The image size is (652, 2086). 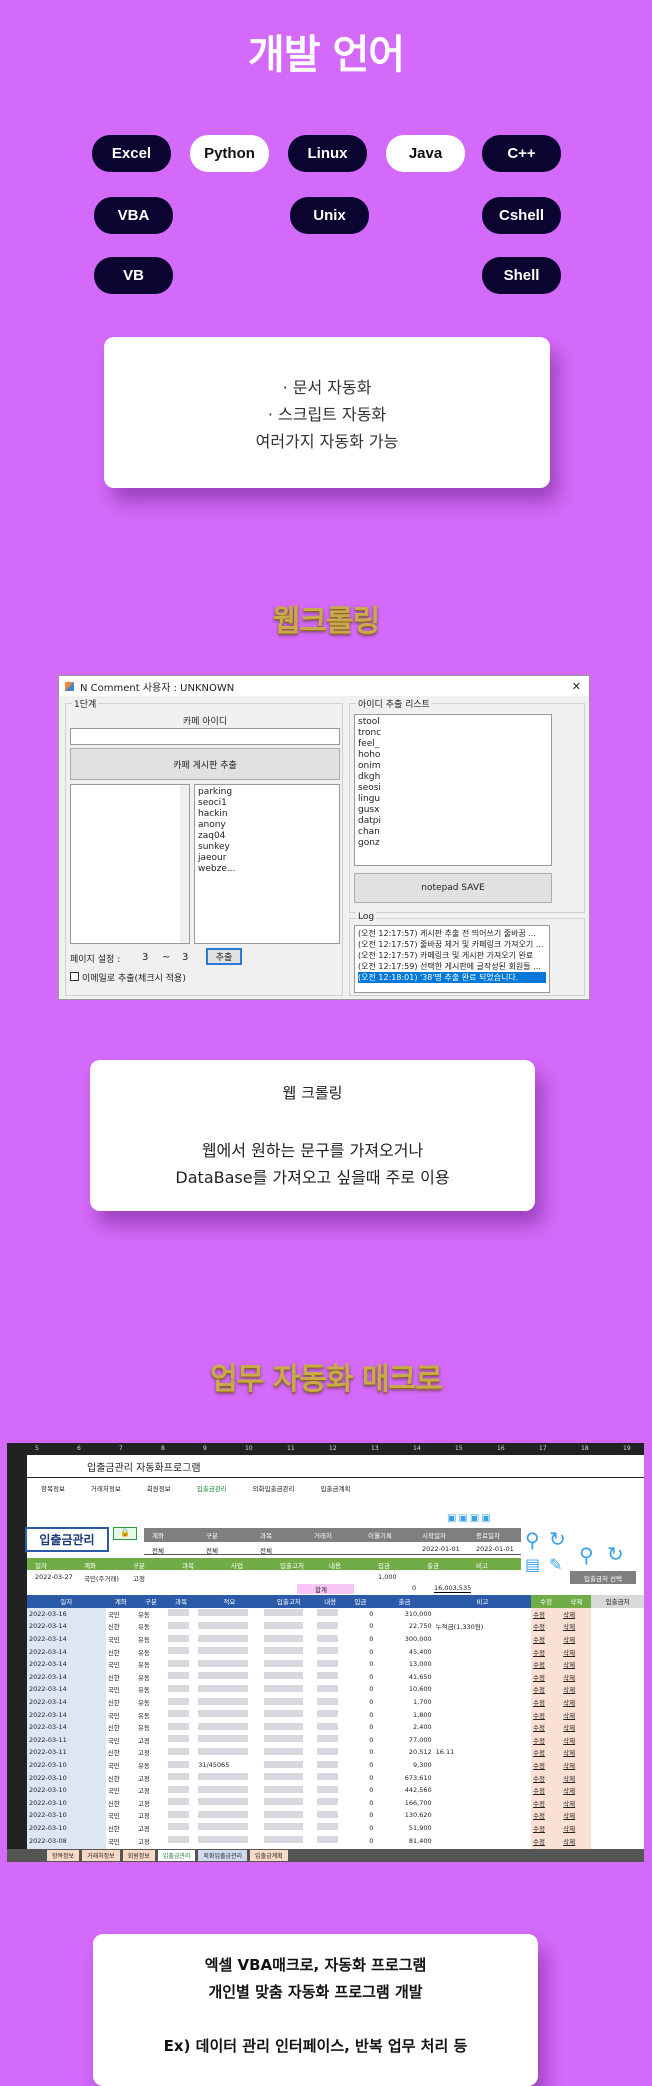 What do you see at coordinates (74, 976) in the screenshot?
I see `email-checkbox` at bounding box center [74, 976].